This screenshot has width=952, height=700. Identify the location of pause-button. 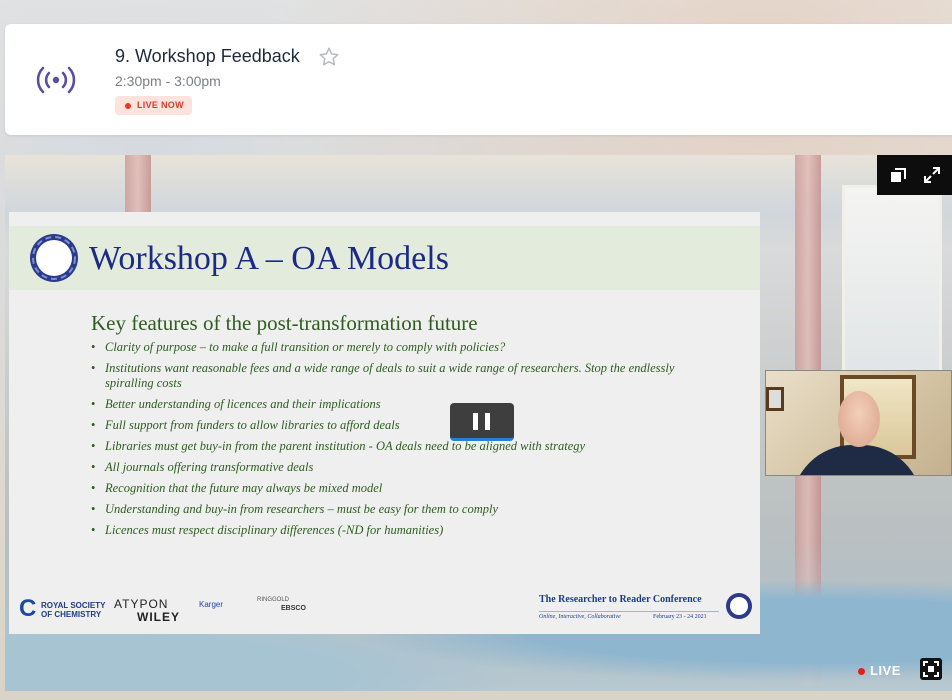
(482, 422).